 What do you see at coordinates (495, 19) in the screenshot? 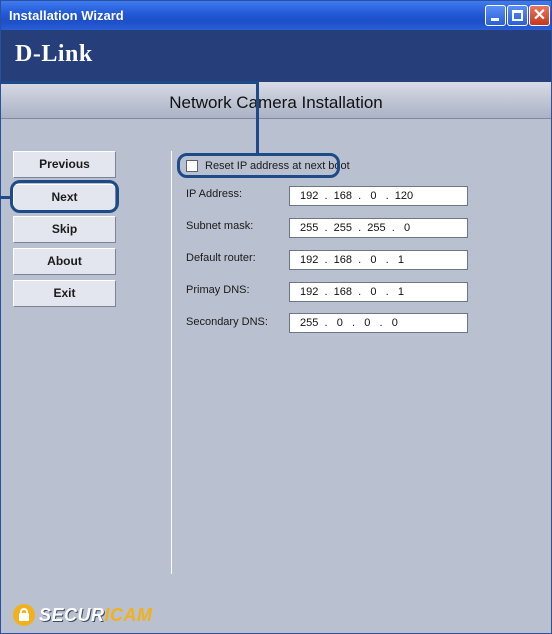
I see `minimize-icon` at bounding box center [495, 19].